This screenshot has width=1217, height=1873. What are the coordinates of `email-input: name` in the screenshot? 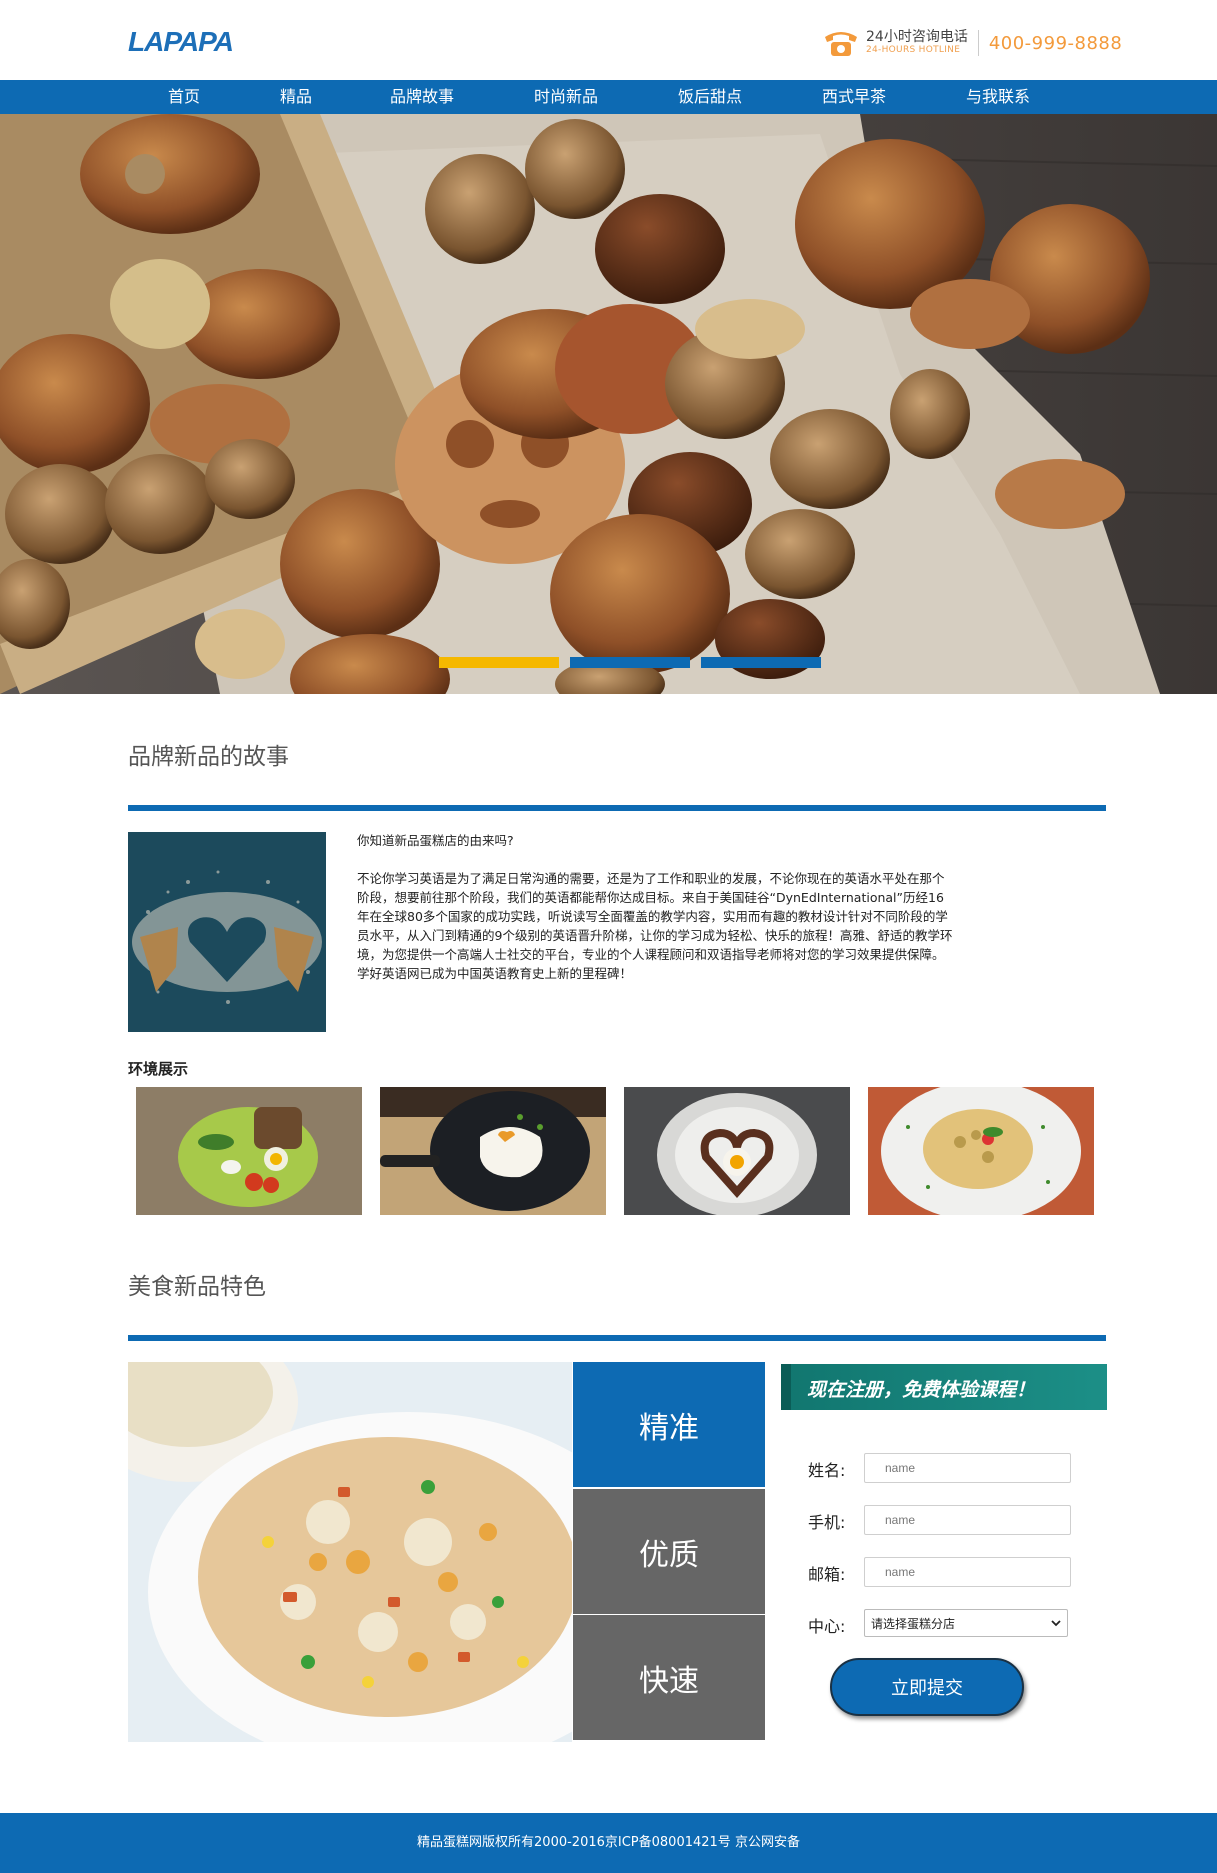 It's located at (967, 1572).